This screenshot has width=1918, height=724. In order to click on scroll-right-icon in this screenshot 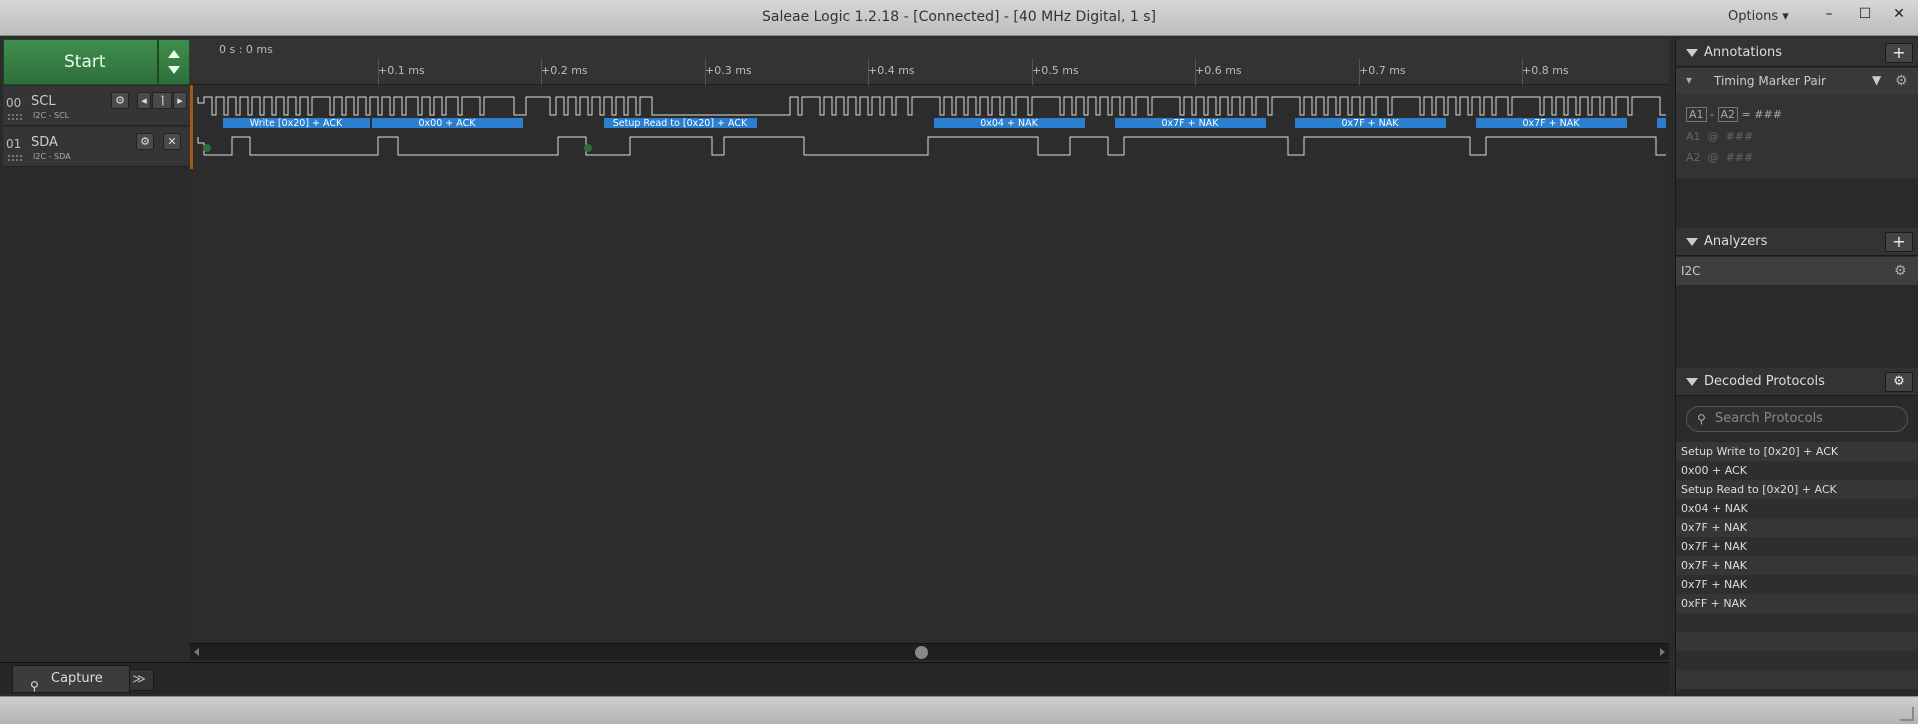, I will do `click(1662, 652)`.